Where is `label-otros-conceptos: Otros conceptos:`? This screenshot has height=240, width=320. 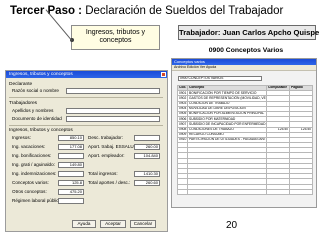 label-otros-conceptos: Otros conceptos: is located at coordinates (29, 191).